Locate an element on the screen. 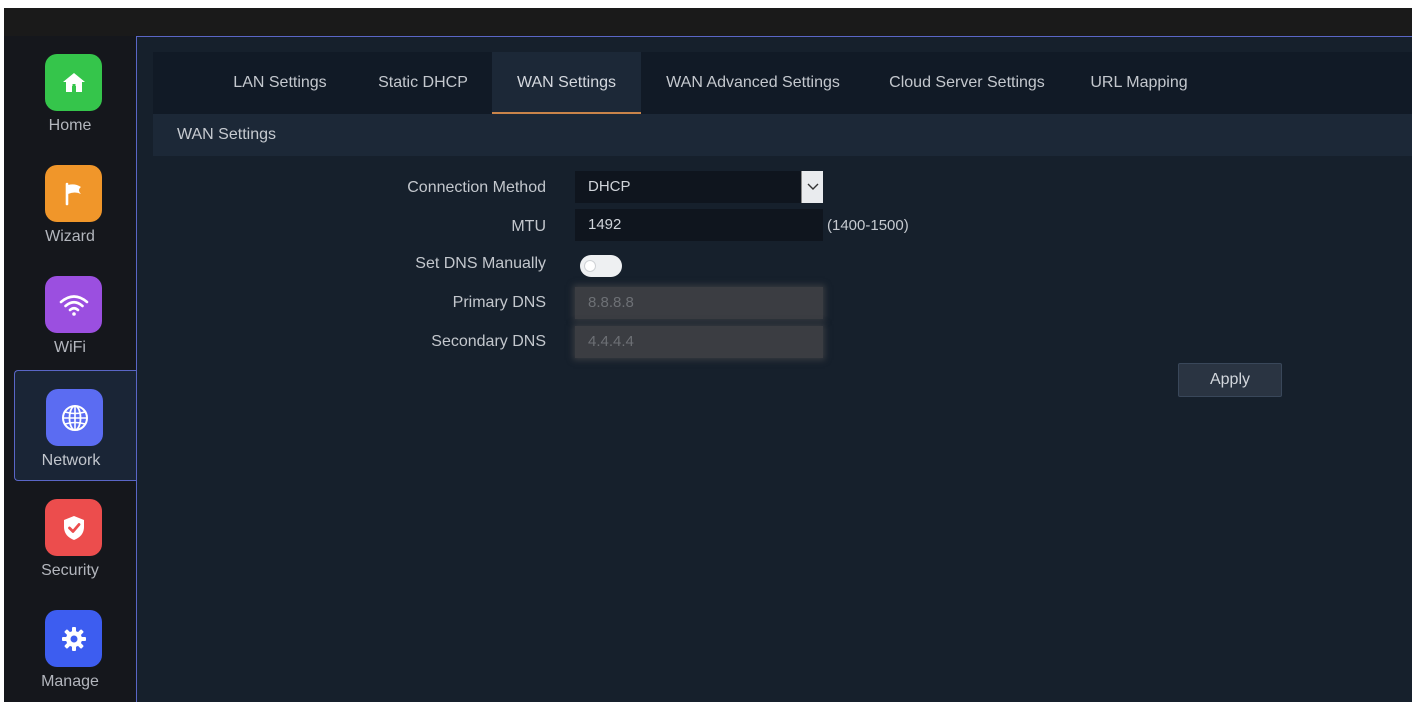 The width and height of the screenshot is (1416, 702). sidebar-item-label: Manage is located at coordinates (70, 681).